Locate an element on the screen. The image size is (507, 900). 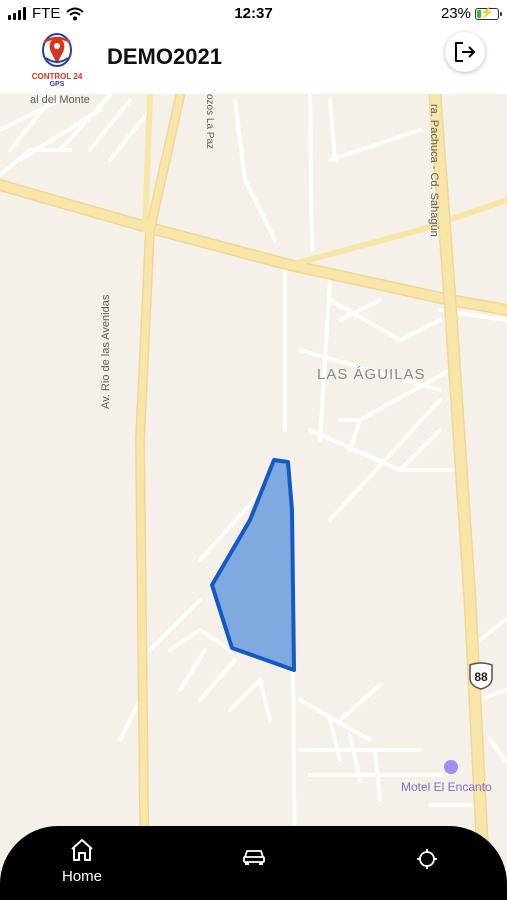
geofence-polygon is located at coordinates (253, 565).